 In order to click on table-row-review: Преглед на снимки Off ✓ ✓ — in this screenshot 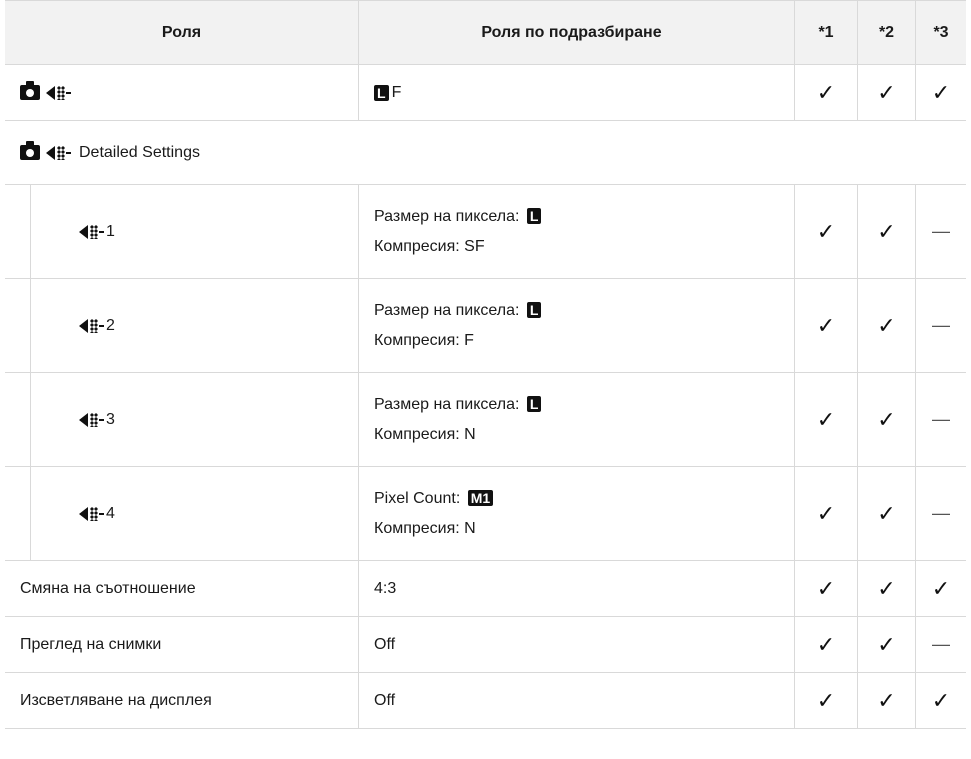, I will do `click(485, 645)`.